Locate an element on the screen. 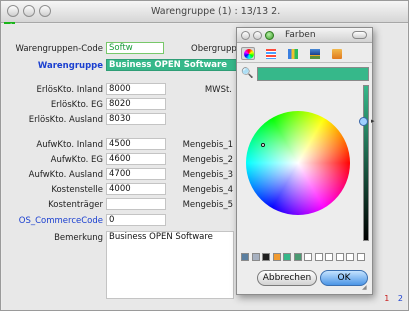  window-title: Warengruppe (1) : 13/13 2. is located at coordinates (216, 11).